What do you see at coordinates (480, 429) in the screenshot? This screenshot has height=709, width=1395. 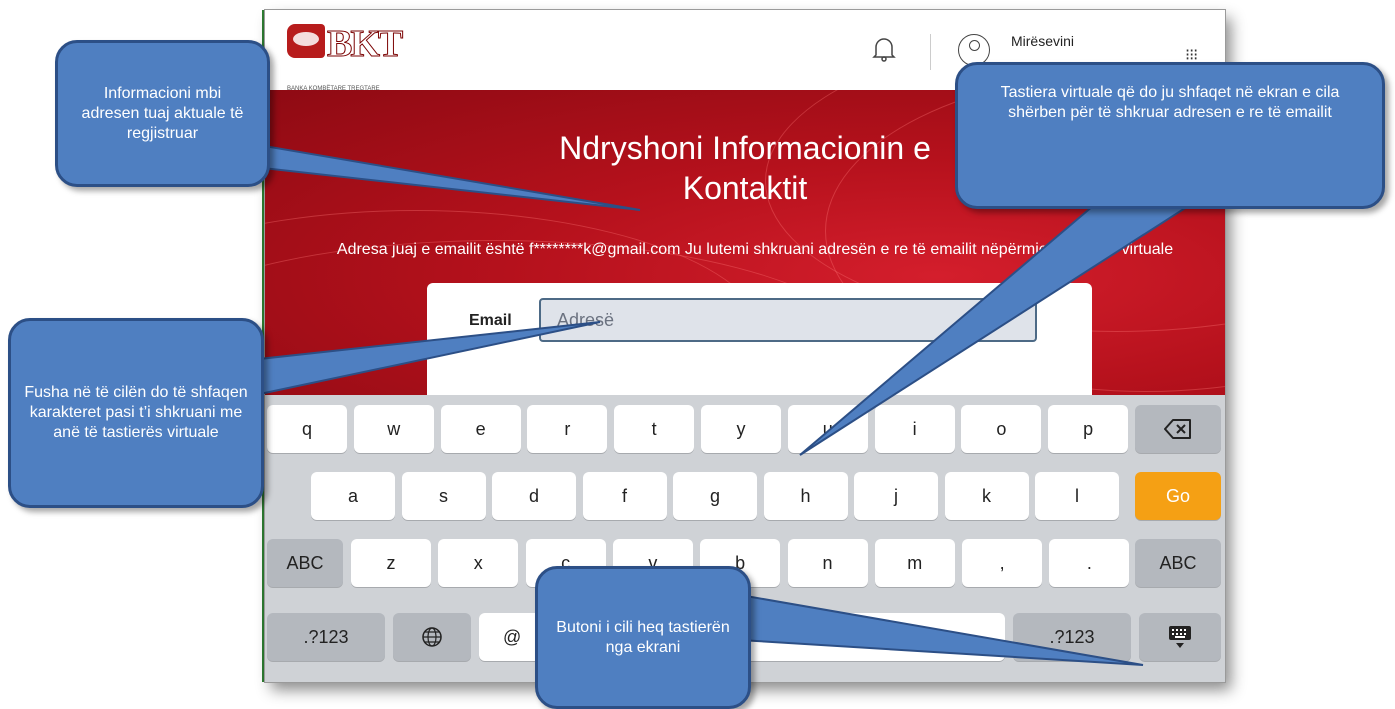 I see `key-e: e` at bounding box center [480, 429].